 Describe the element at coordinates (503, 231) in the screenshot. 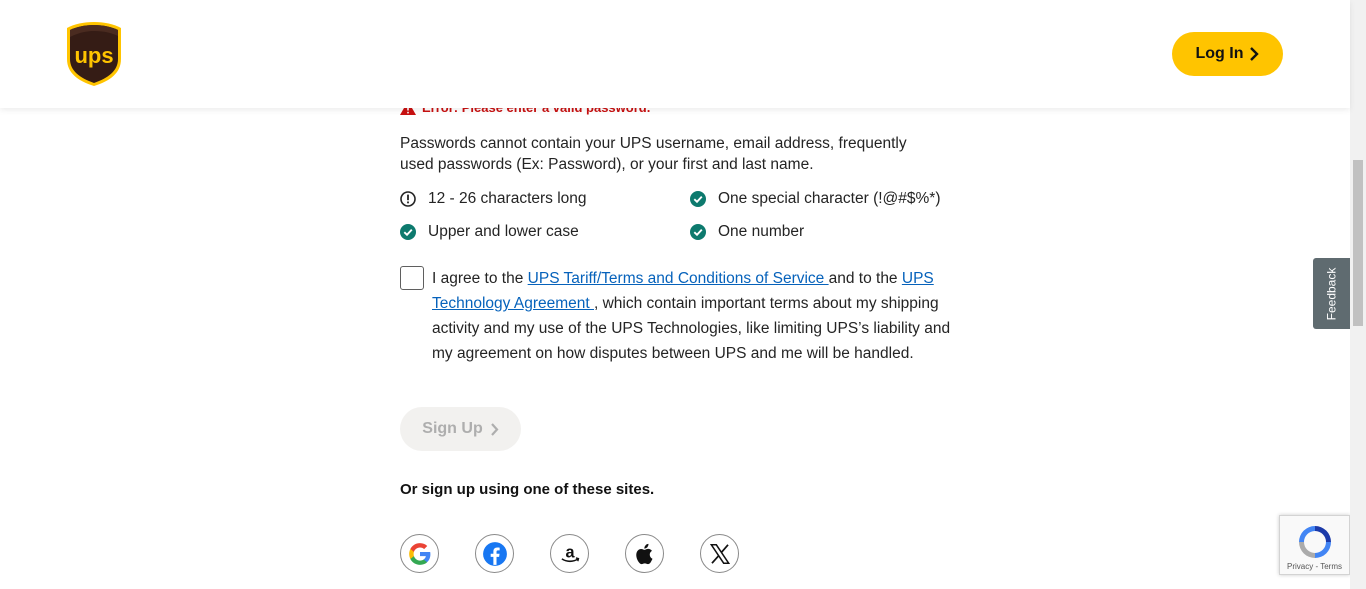

I see `requirement-label: Upper and lower case` at that location.